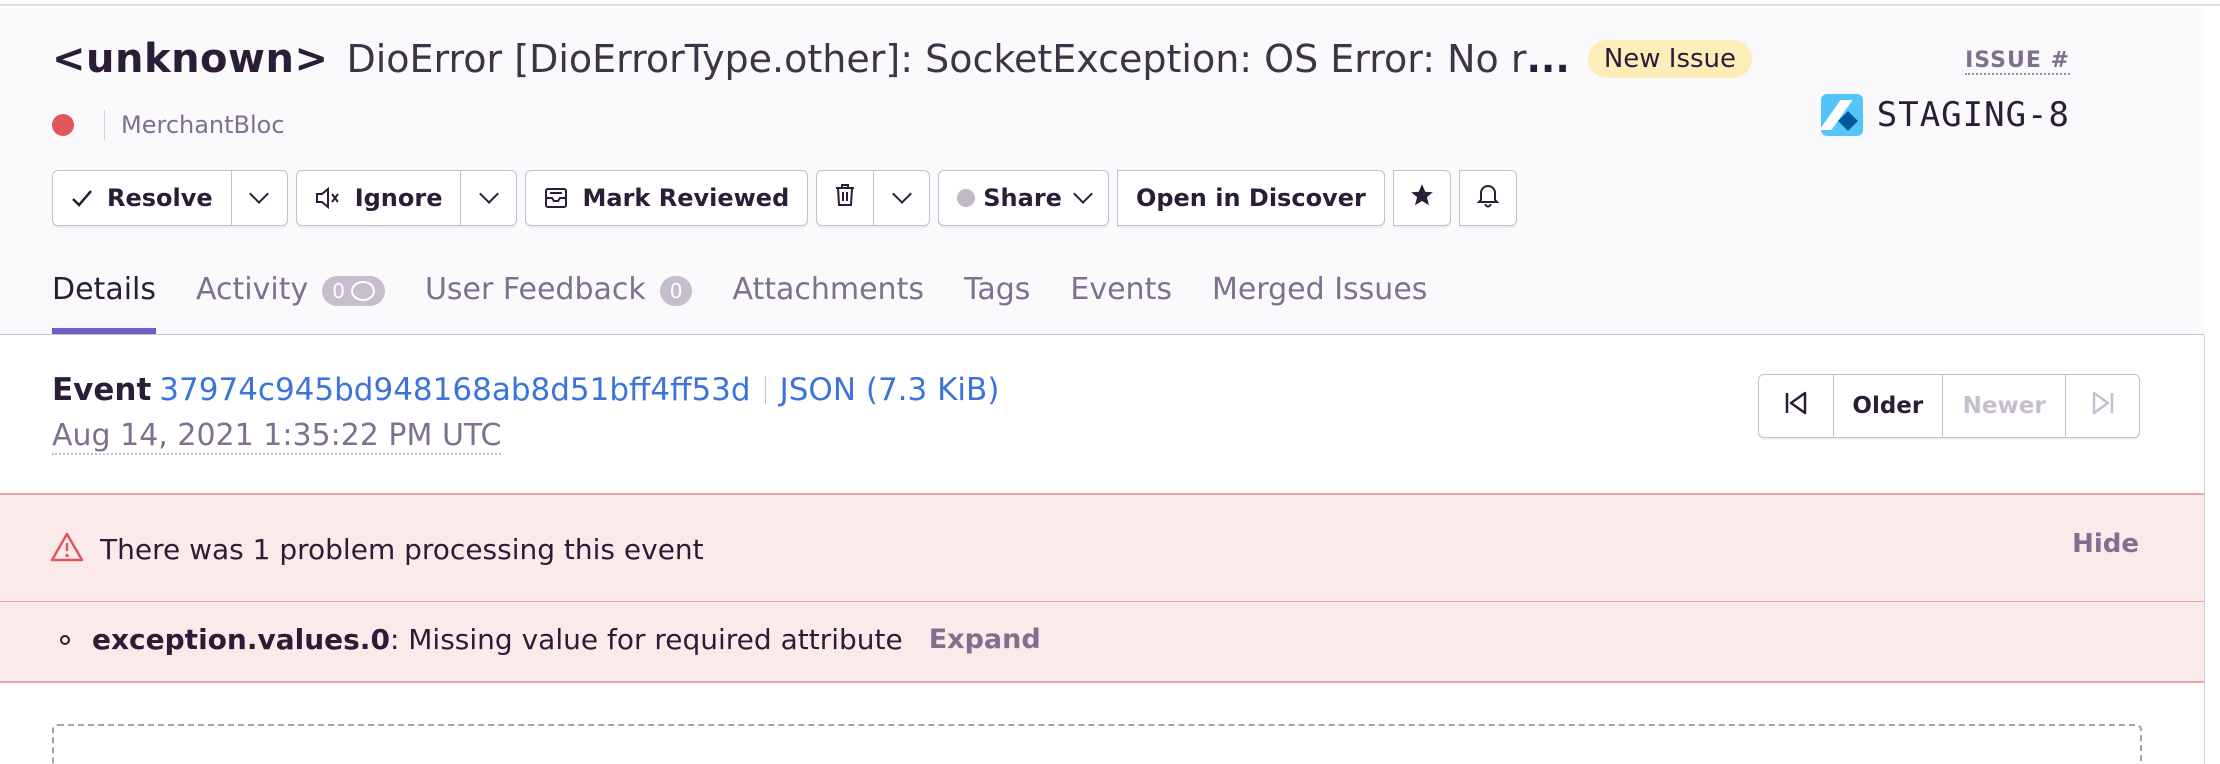 Image resolution: width=2220 pixels, height=764 pixels. What do you see at coordinates (2003, 406) in the screenshot?
I see `newer-event-button: Newer` at bounding box center [2003, 406].